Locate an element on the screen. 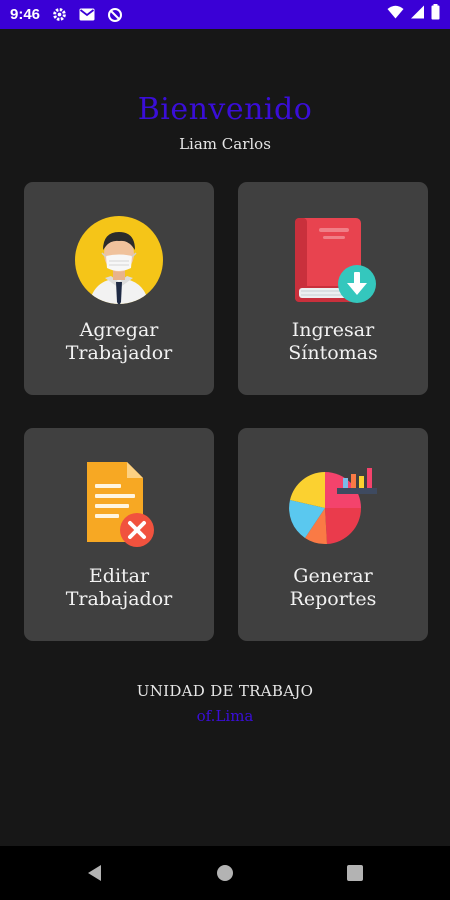 The height and width of the screenshot is (900, 450). add-worker-label-line2: Trabajador is located at coordinates (119, 353).